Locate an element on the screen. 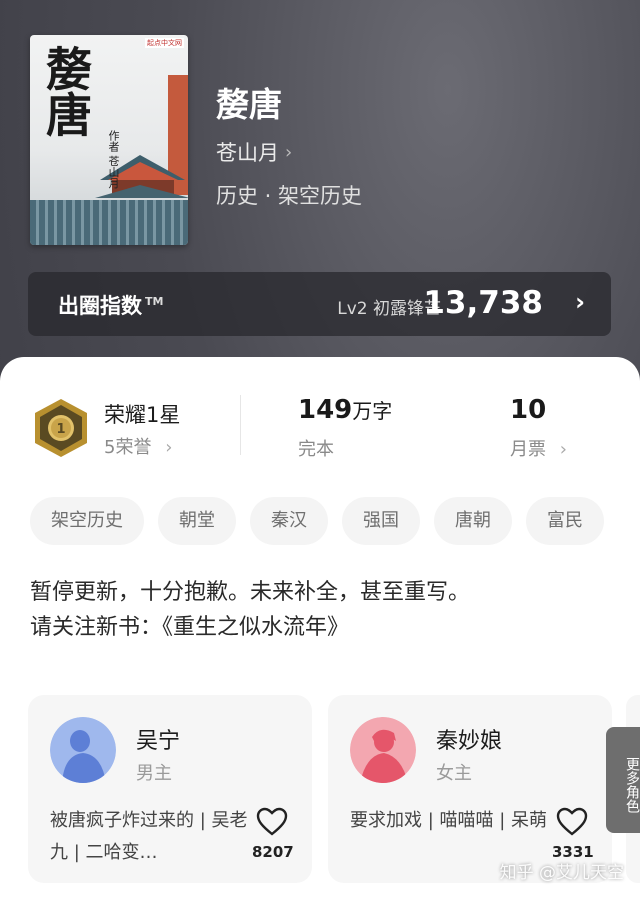 This screenshot has width=640, height=897. character-card: 秦妙娘 女主 要求加戏 | 喵喵喵 | 呆萌 3331 is located at coordinates (470, 789).